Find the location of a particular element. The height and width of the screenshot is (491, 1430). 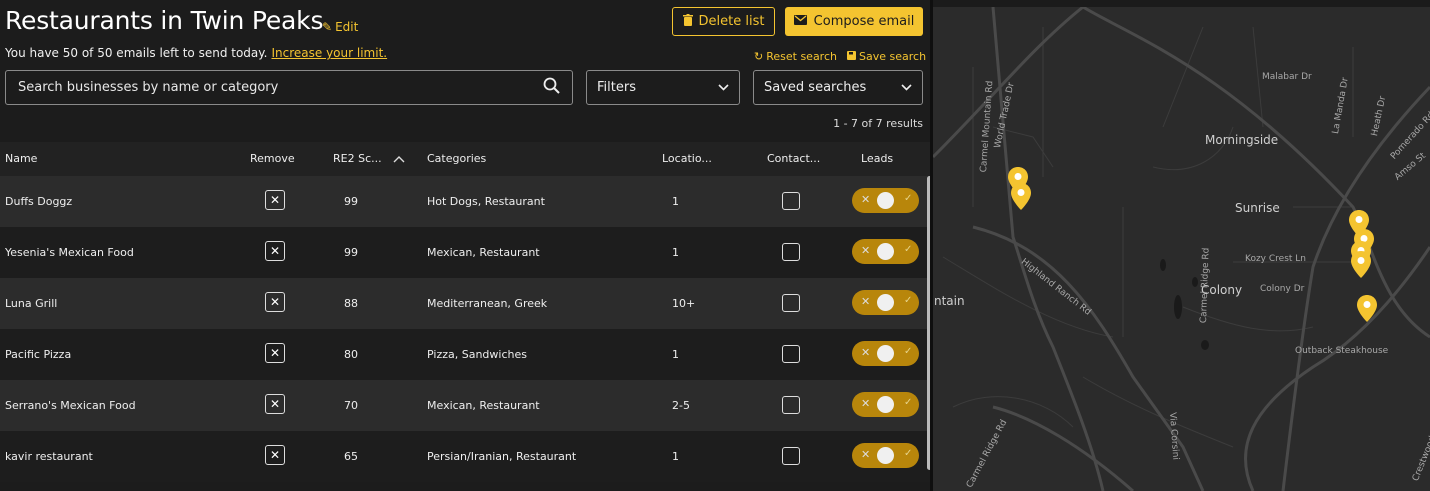

locations-value: 2-5 is located at coordinates (681, 405).